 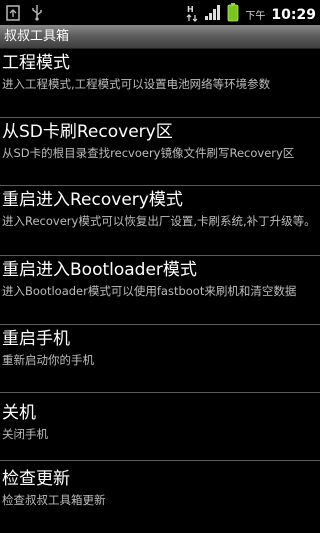 What do you see at coordinates (25, 434) in the screenshot?
I see `menu-item-description: 关闭手机` at bounding box center [25, 434].